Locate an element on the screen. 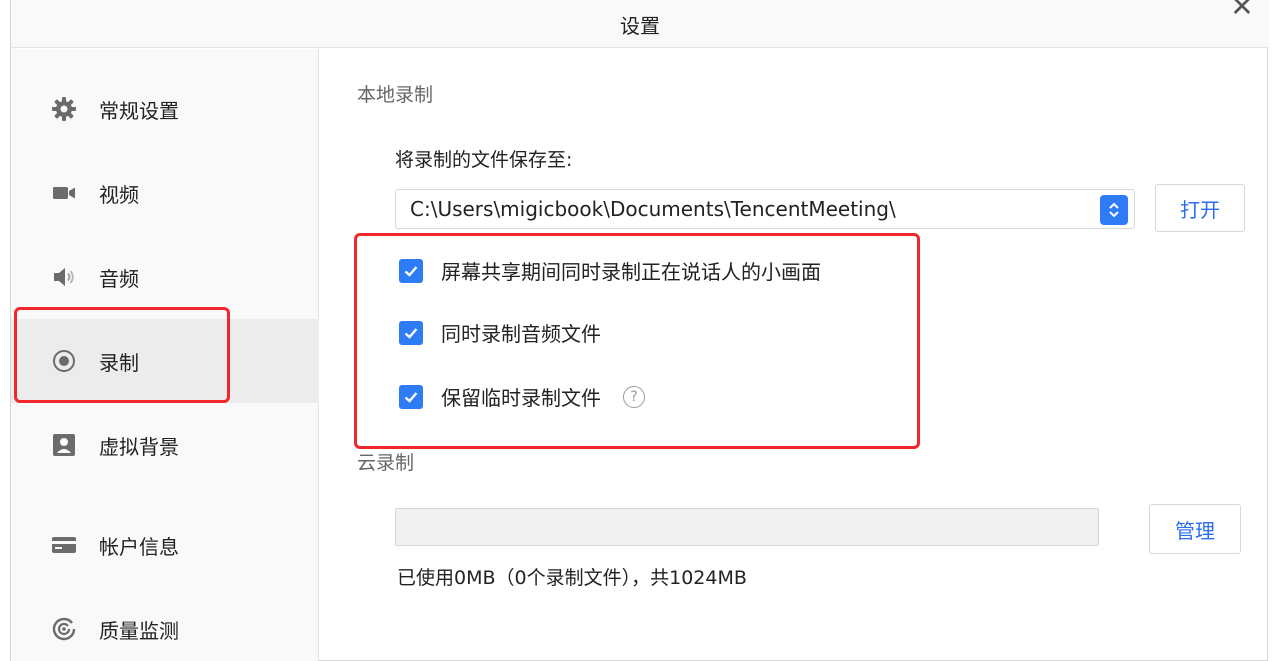  help-icon: ? is located at coordinates (634, 396).